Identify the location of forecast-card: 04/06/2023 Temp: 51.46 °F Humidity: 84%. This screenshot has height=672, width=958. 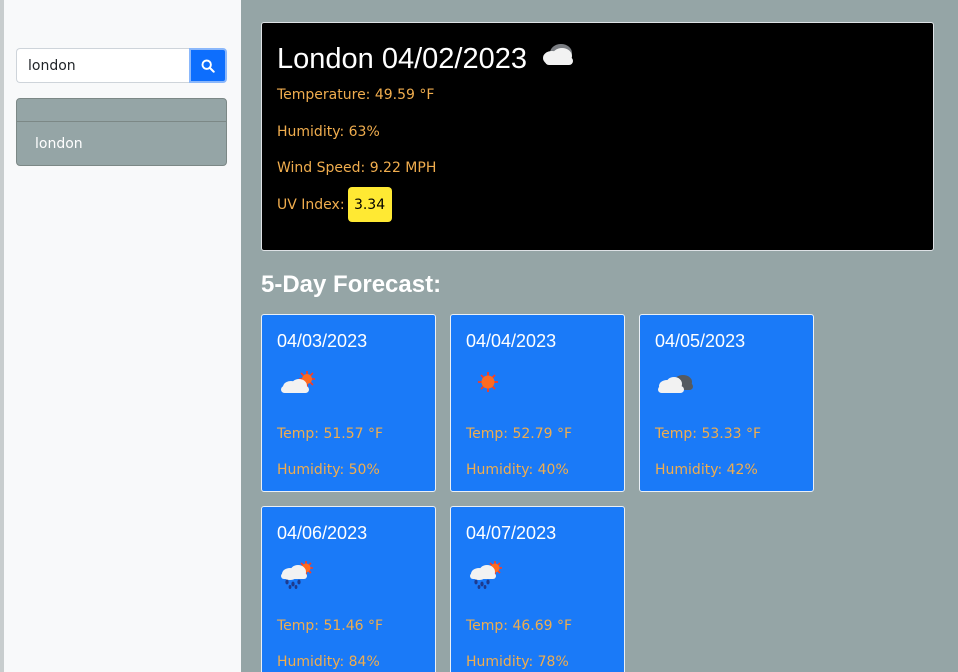
(348, 589).